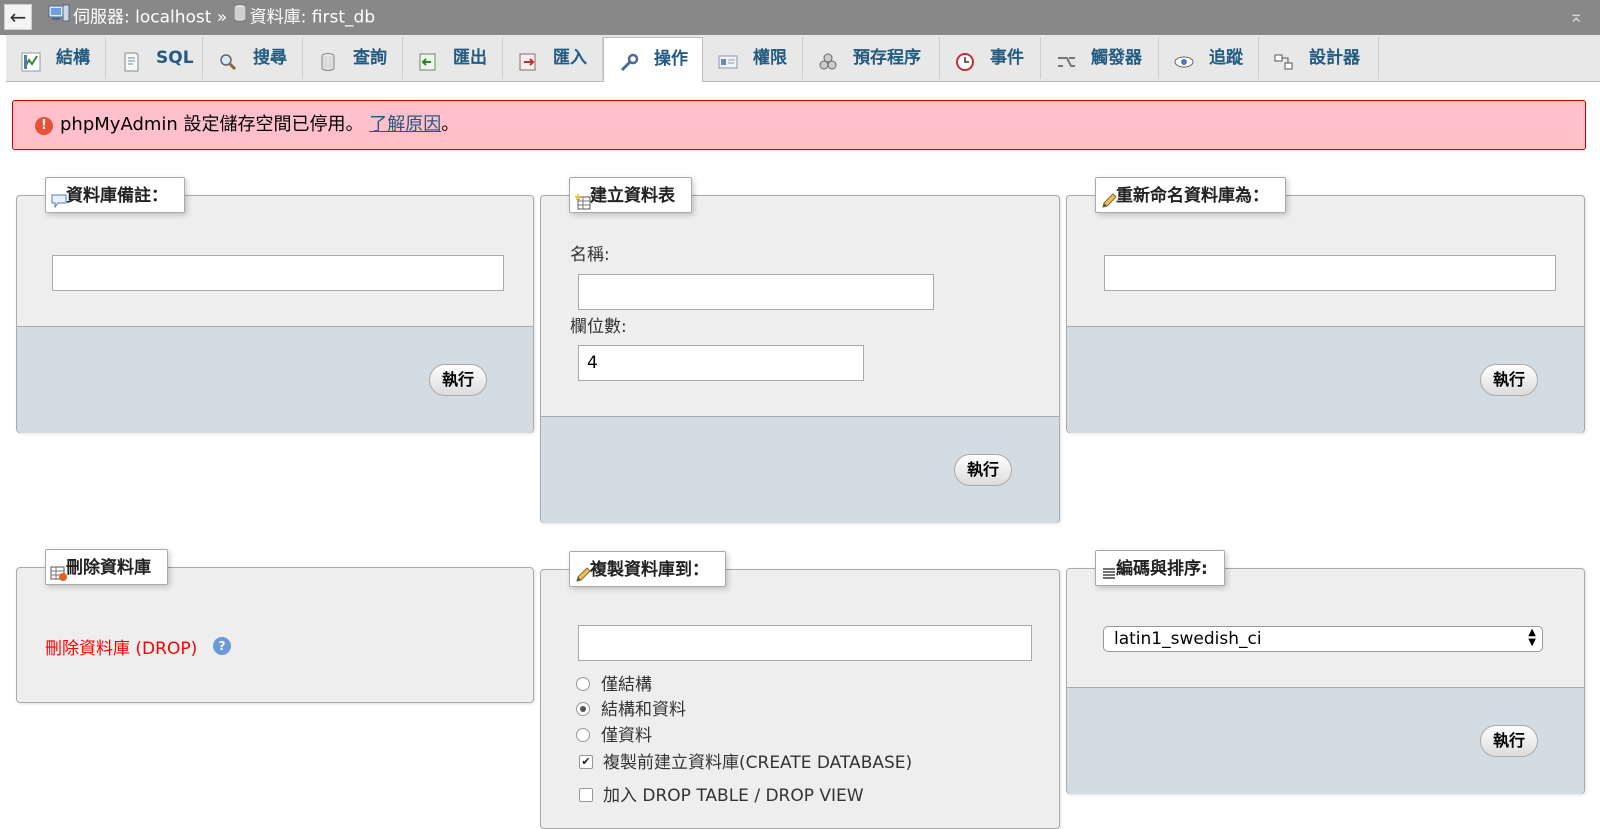  I want to click on clock-icon, so click(965, 59).